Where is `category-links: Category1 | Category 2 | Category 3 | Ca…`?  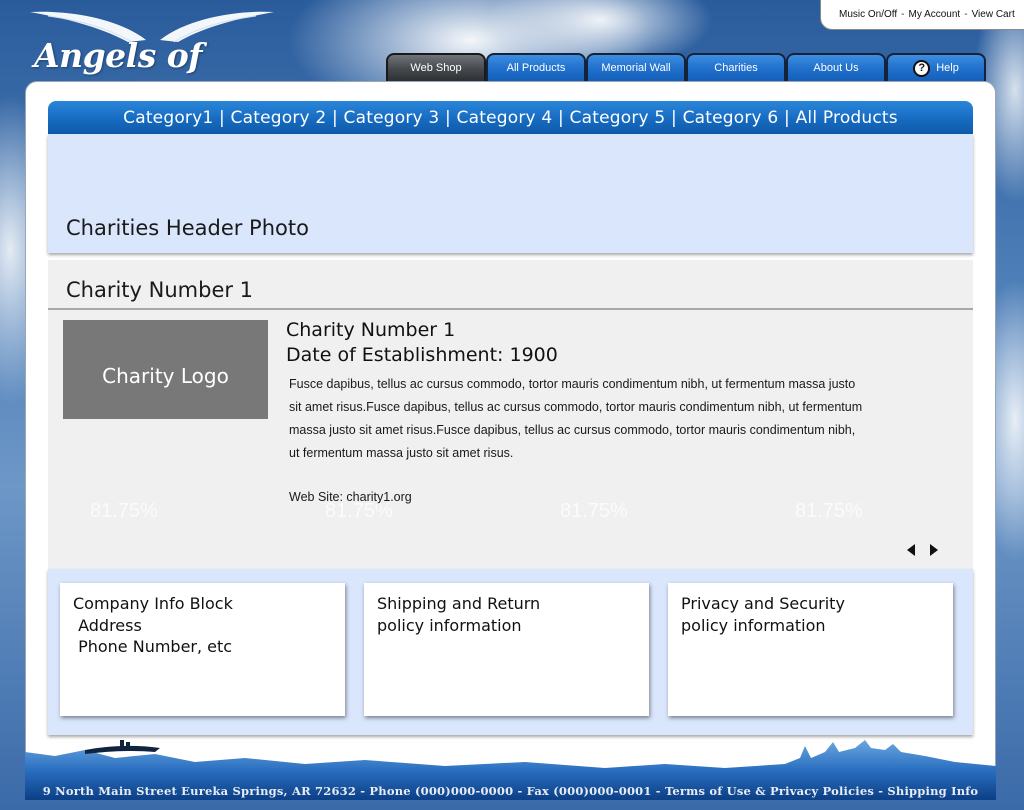
category-links: Category1 | Category 2 | Category 3 | Ca… is located at coordinates (510, 118).